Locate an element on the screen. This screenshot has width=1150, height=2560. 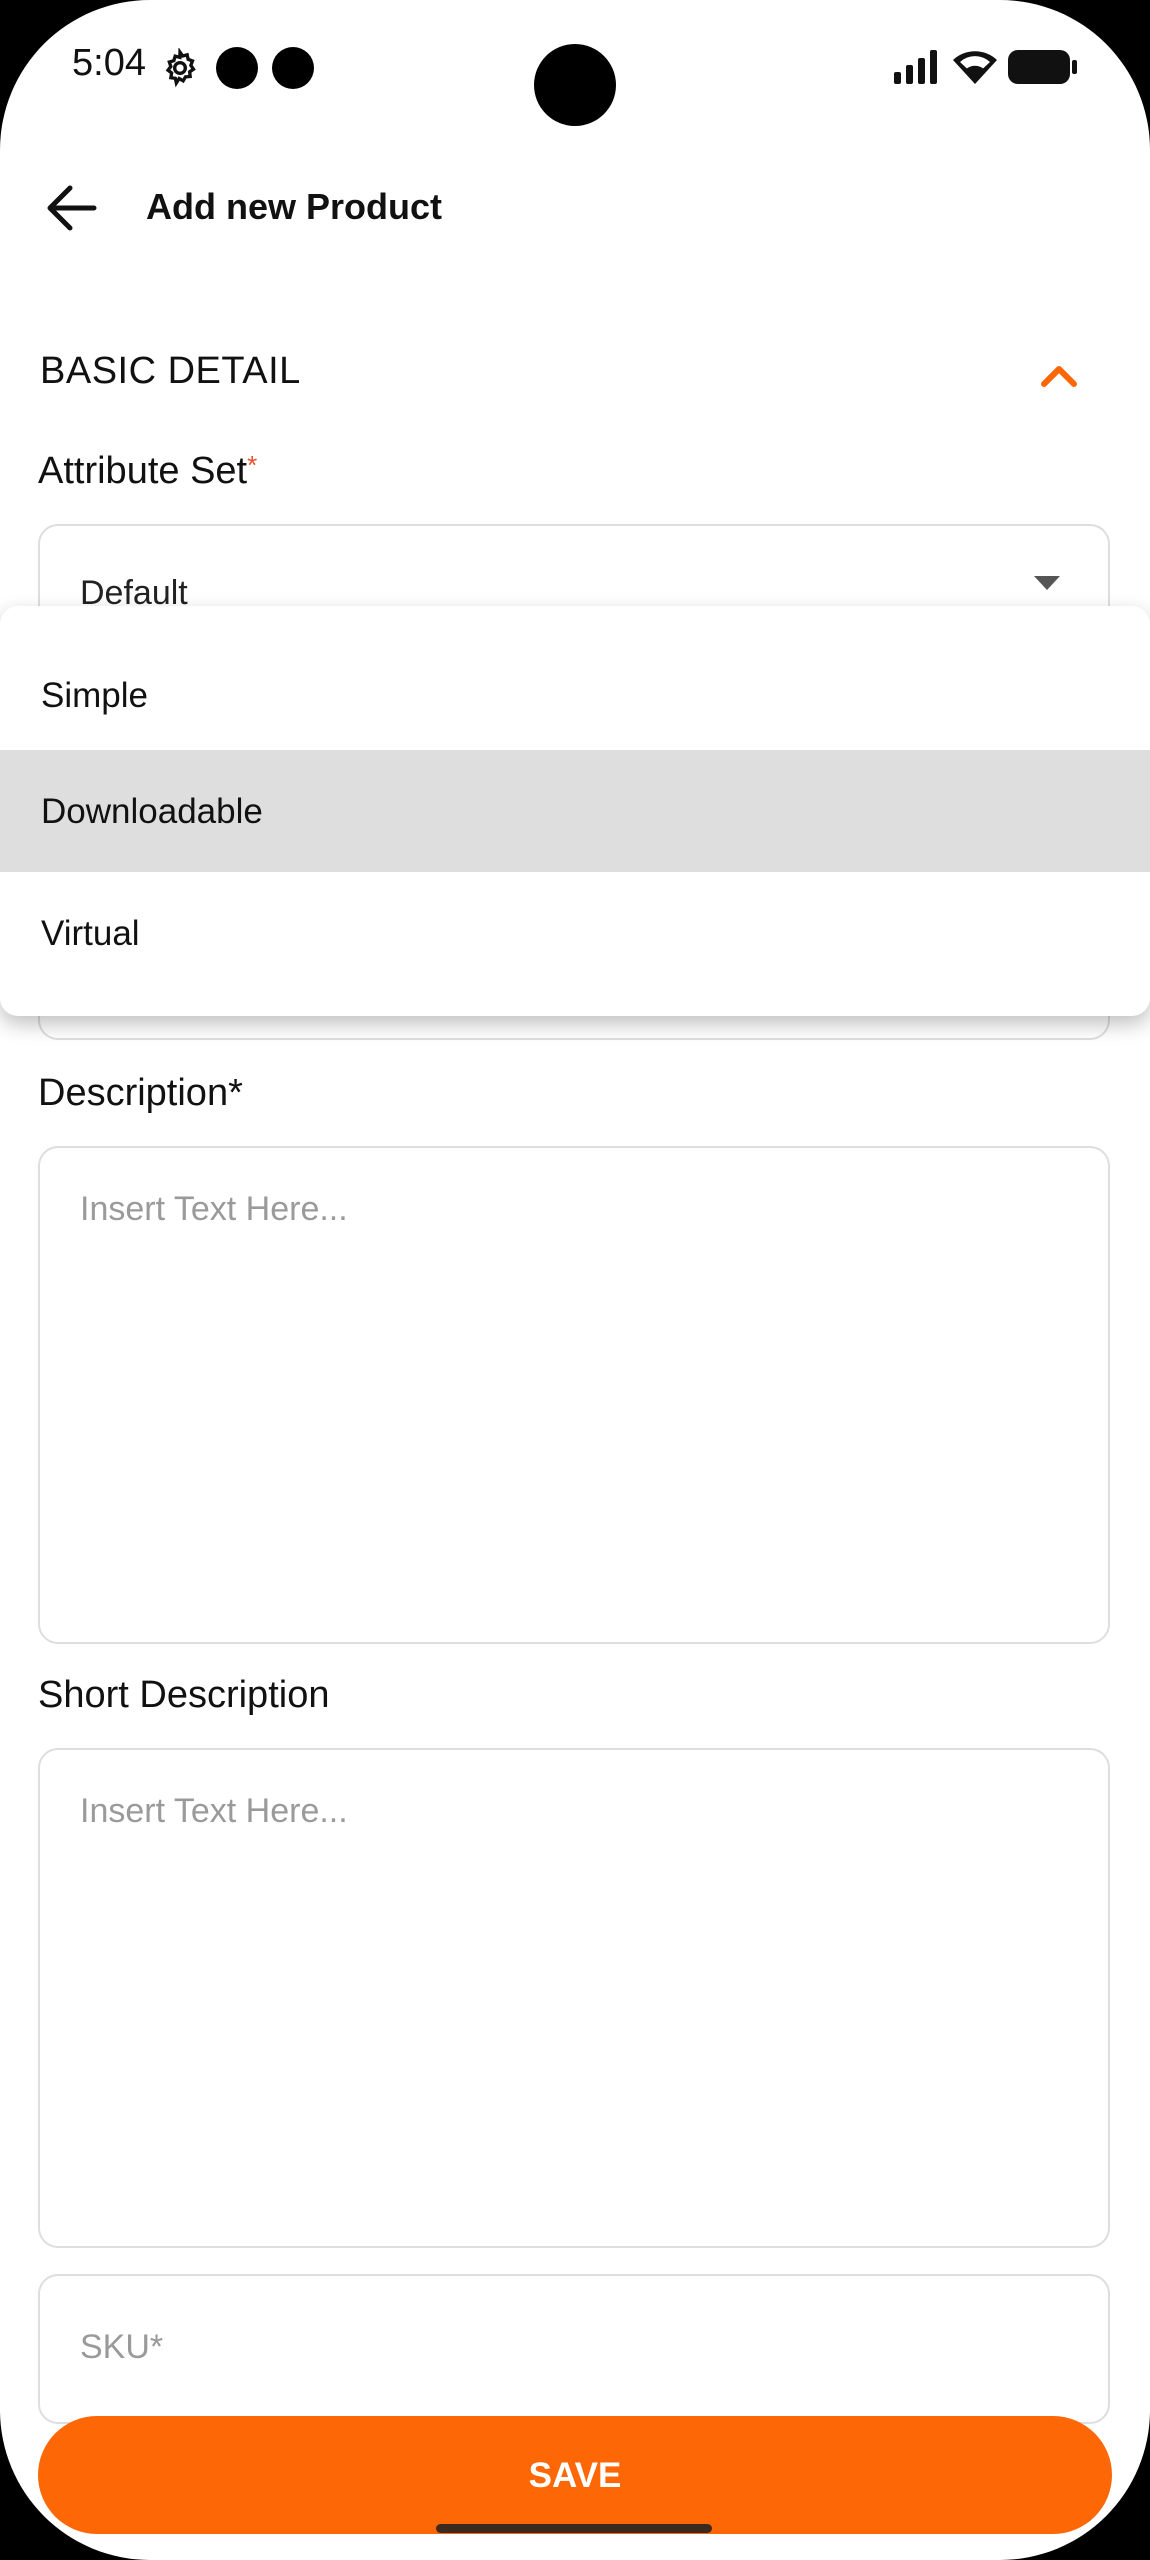
back-arrow-icon is located at coordinates (72, 208).